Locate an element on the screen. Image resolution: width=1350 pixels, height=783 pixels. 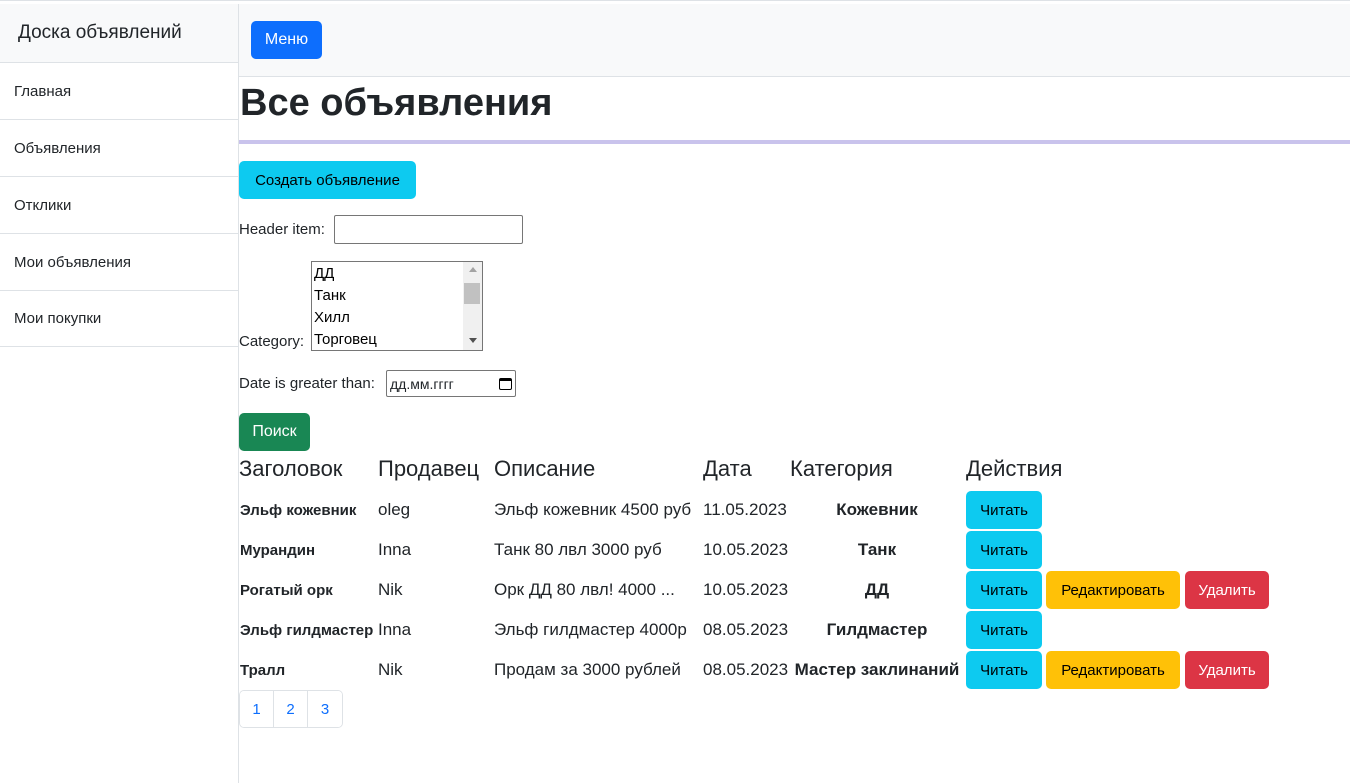
row-description: Танк 80 лвл 3000 руб is located at coordinates (578, 549).